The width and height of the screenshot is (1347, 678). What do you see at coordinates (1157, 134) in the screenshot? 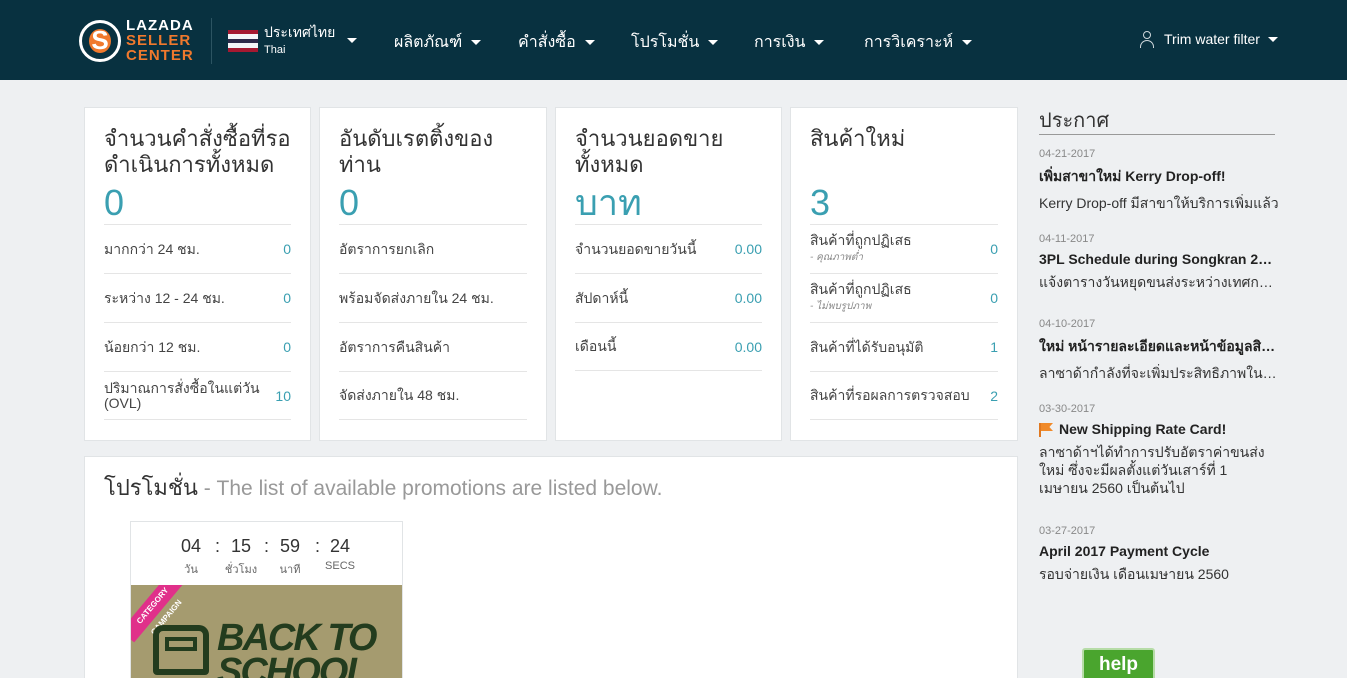
I see `divider` at bounding box center [1157, 134].